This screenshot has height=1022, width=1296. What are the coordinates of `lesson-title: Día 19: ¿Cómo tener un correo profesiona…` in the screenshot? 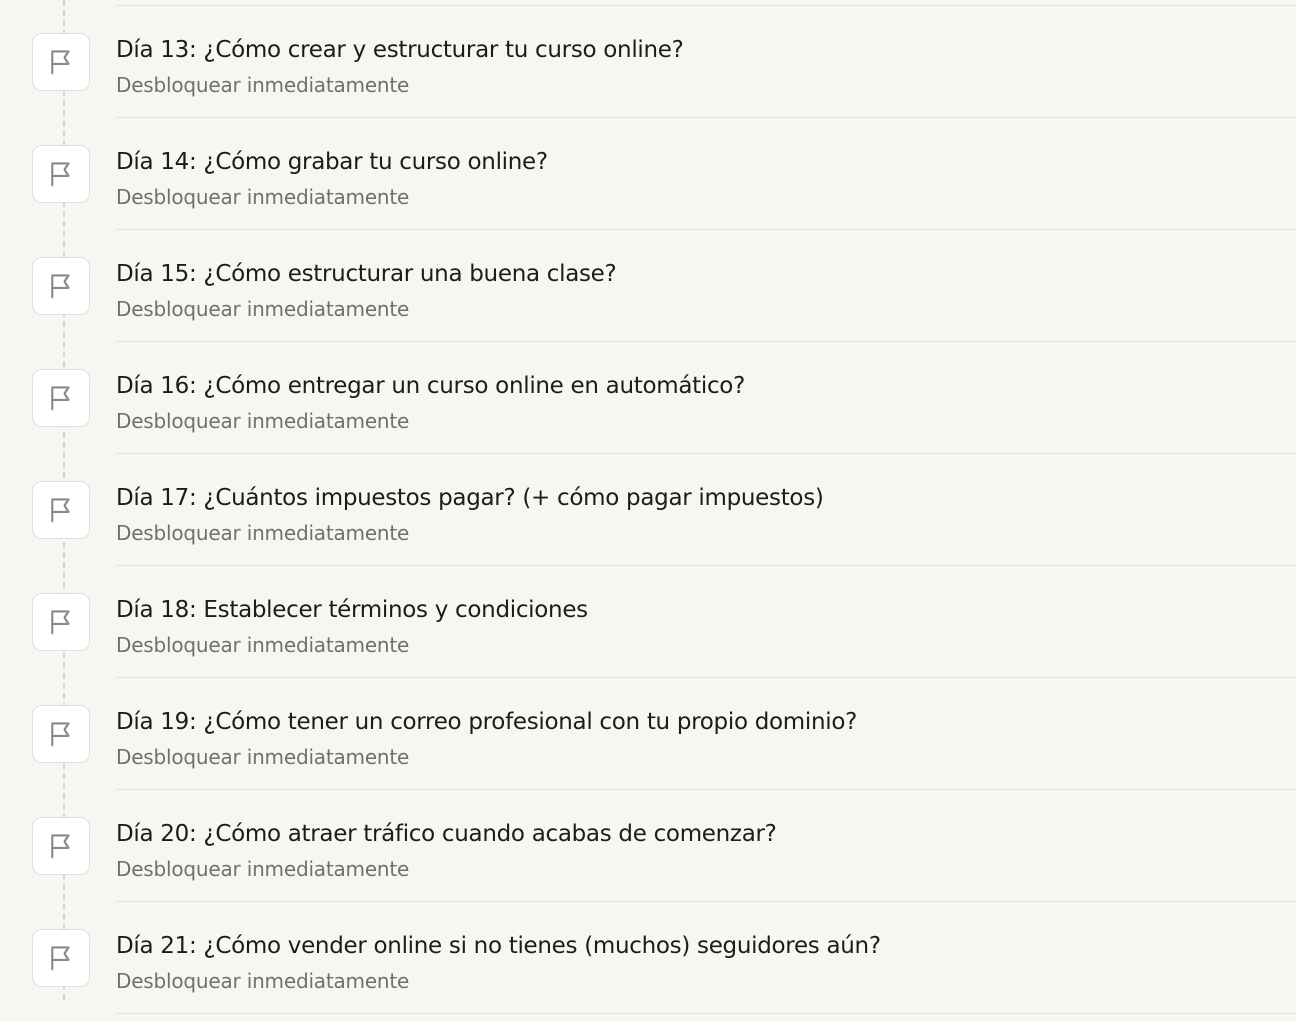 It's located at (486, 722).